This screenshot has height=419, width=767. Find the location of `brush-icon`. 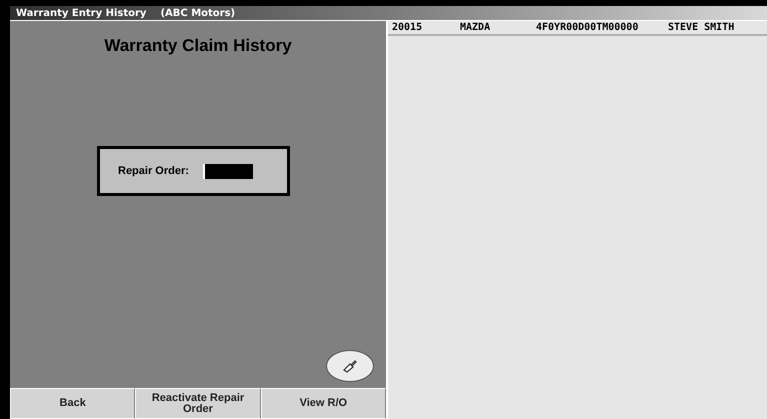

brush-icon is located at coordinates (350, 366).